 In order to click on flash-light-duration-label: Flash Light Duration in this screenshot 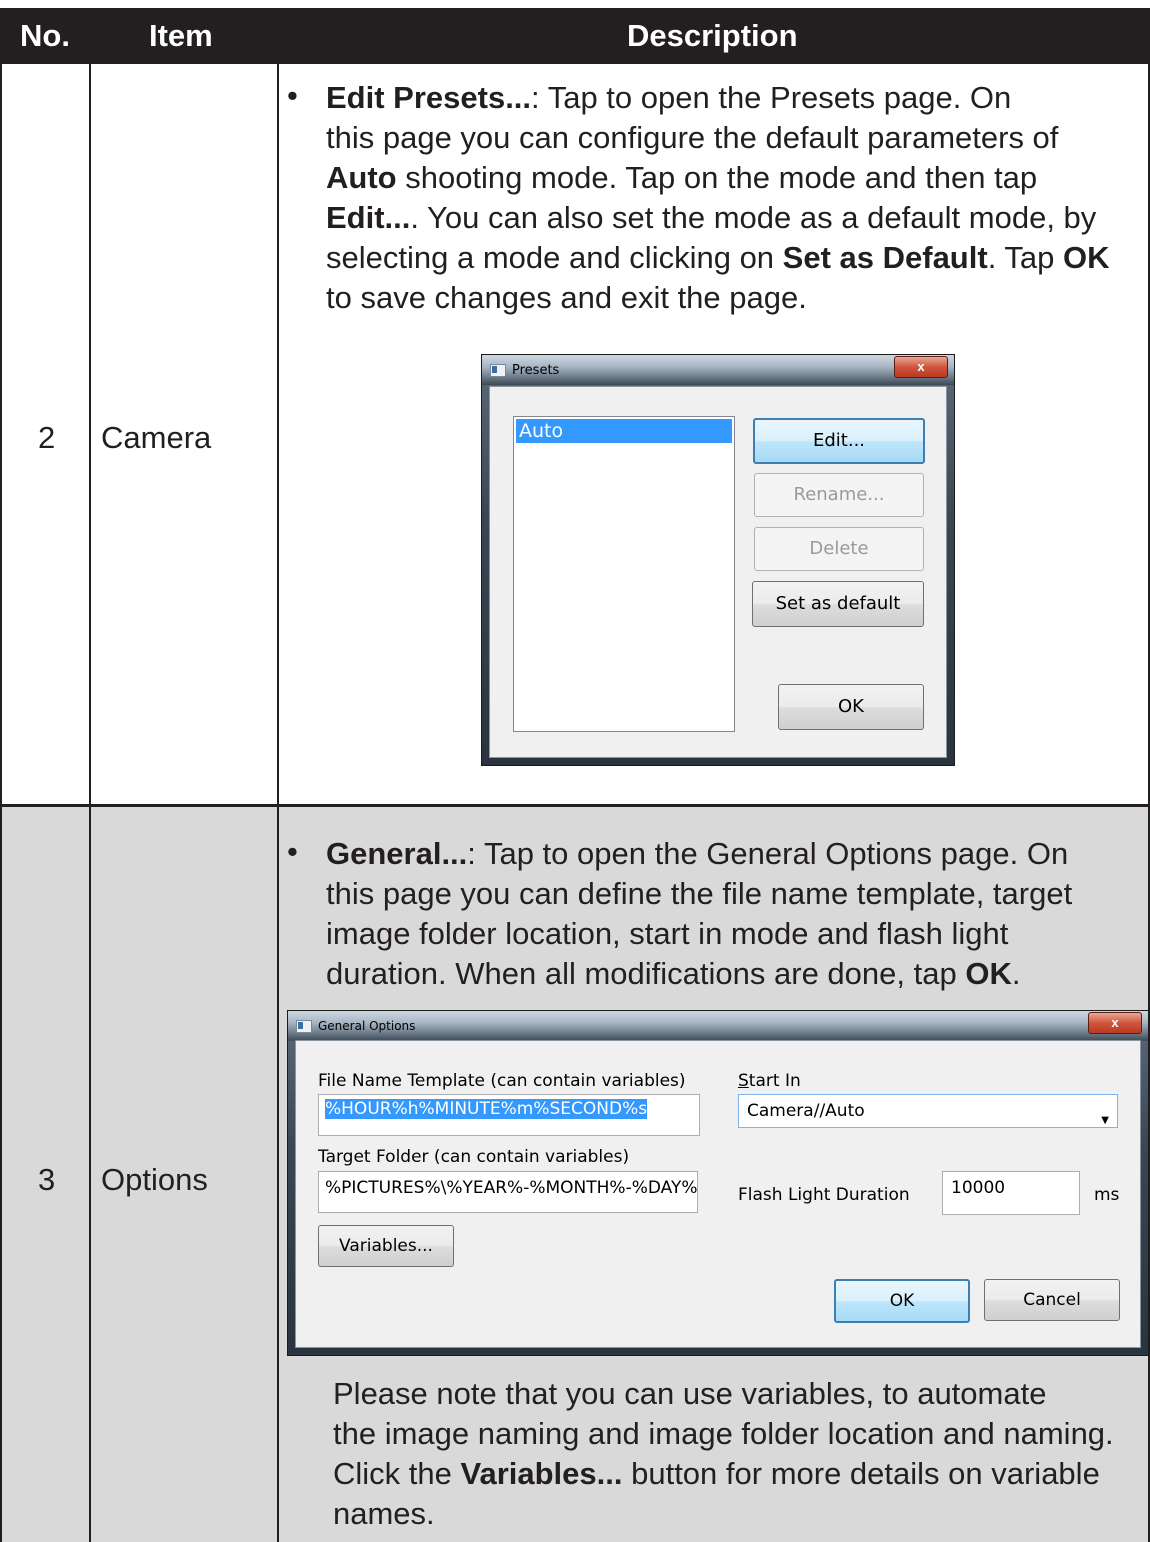, I will do `click(824, 1195)`.